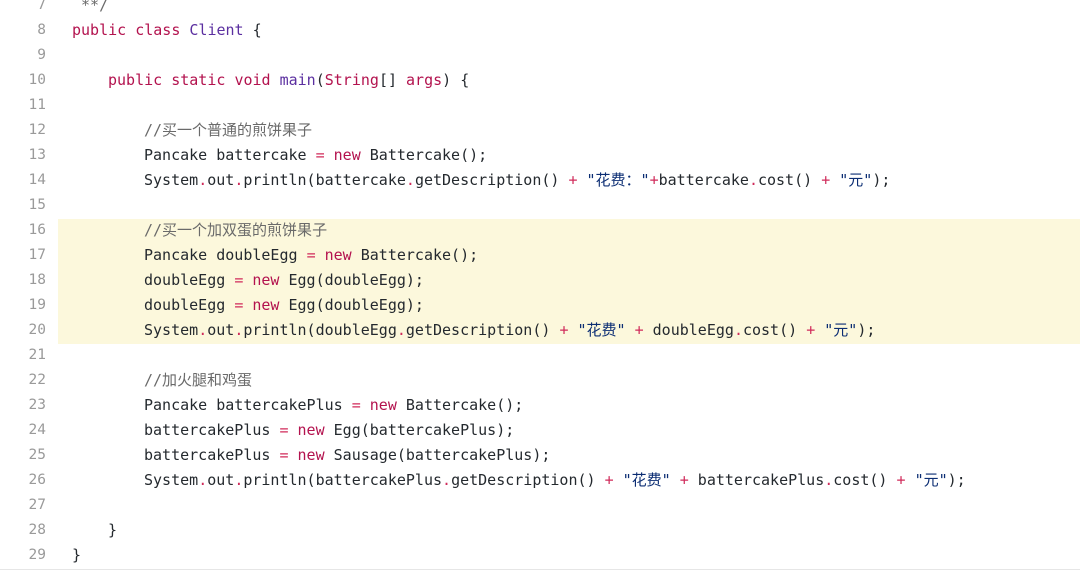 Image resolution: width=1080 pixels, height=570 pixels. Describe the element at coordinates (311, 255) in the screenshot. I see `code-text: Pancake doubleEgg = new Battercake();` at that location.